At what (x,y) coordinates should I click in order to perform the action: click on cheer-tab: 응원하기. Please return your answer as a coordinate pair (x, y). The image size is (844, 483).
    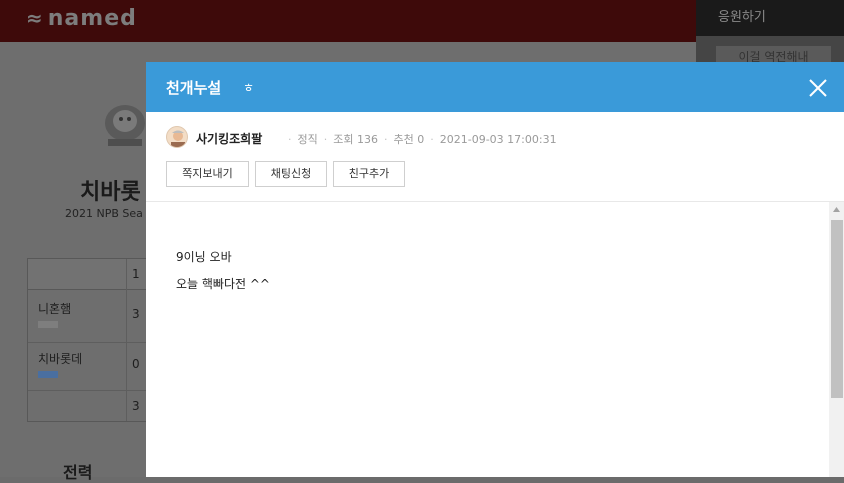
    Looking at the image, I should click on (770, 18).